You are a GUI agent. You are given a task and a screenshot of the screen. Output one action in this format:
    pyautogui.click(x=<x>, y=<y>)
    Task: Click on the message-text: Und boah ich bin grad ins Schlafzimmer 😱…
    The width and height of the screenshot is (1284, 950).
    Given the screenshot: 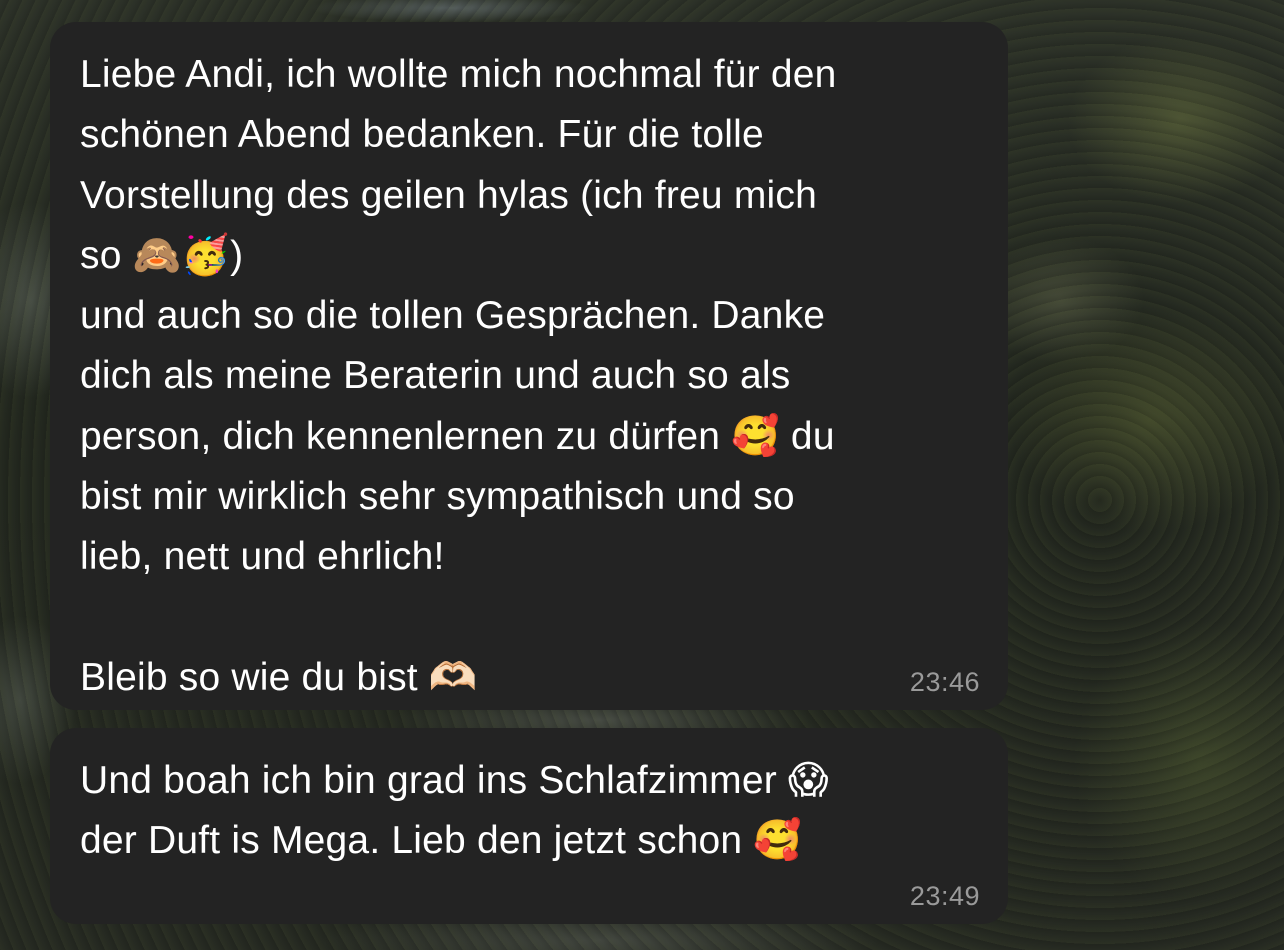 What is the action you would take?
    pyautogui.click(x=454, y=811)
    